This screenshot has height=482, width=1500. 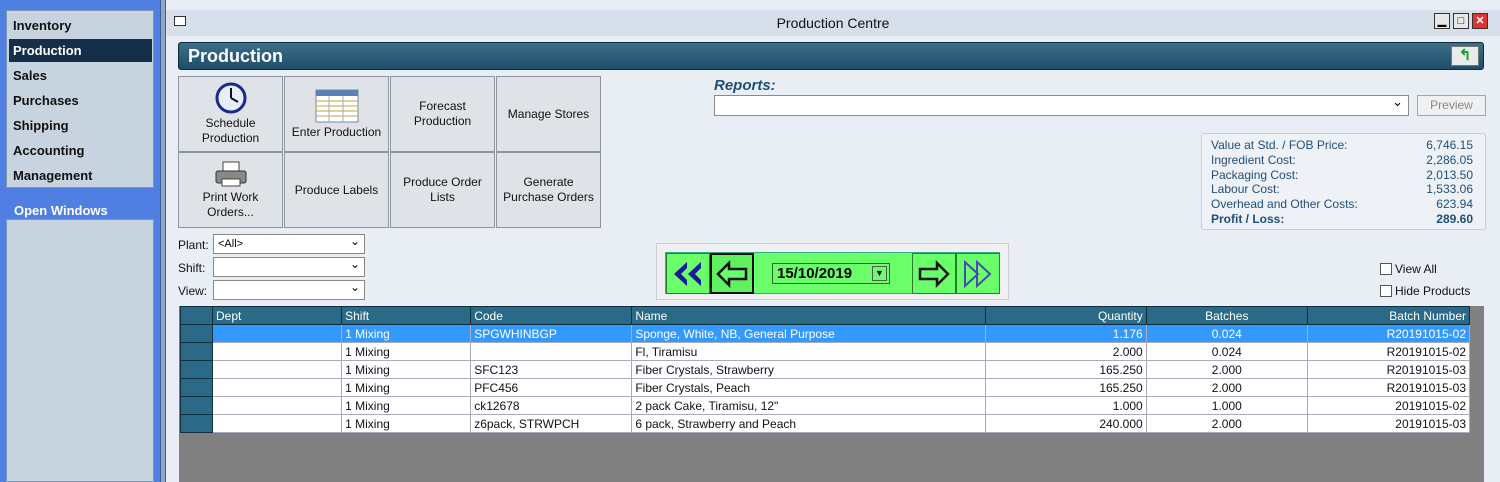 I want to click on cell-code: SFC123, so click(x=551, y=369).